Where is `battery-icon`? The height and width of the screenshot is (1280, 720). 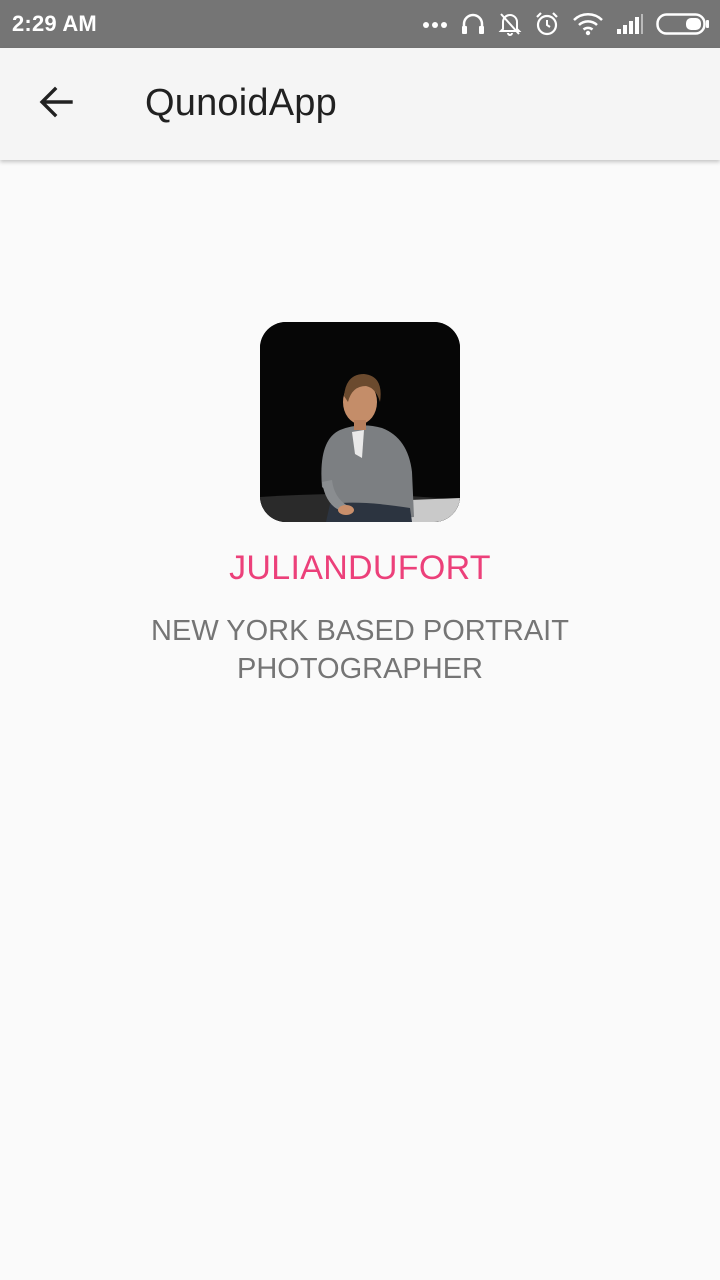 battery-icon is located at coordinates (683, 24).